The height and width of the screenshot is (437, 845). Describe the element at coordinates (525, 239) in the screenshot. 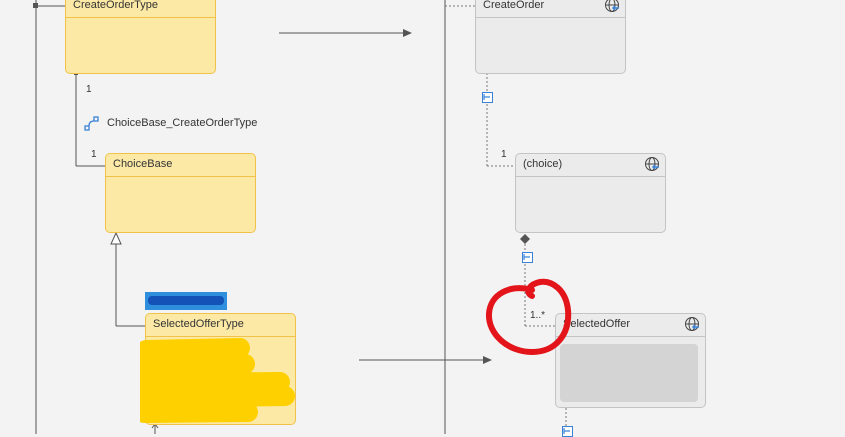

I see `diamond-icon` at that location.